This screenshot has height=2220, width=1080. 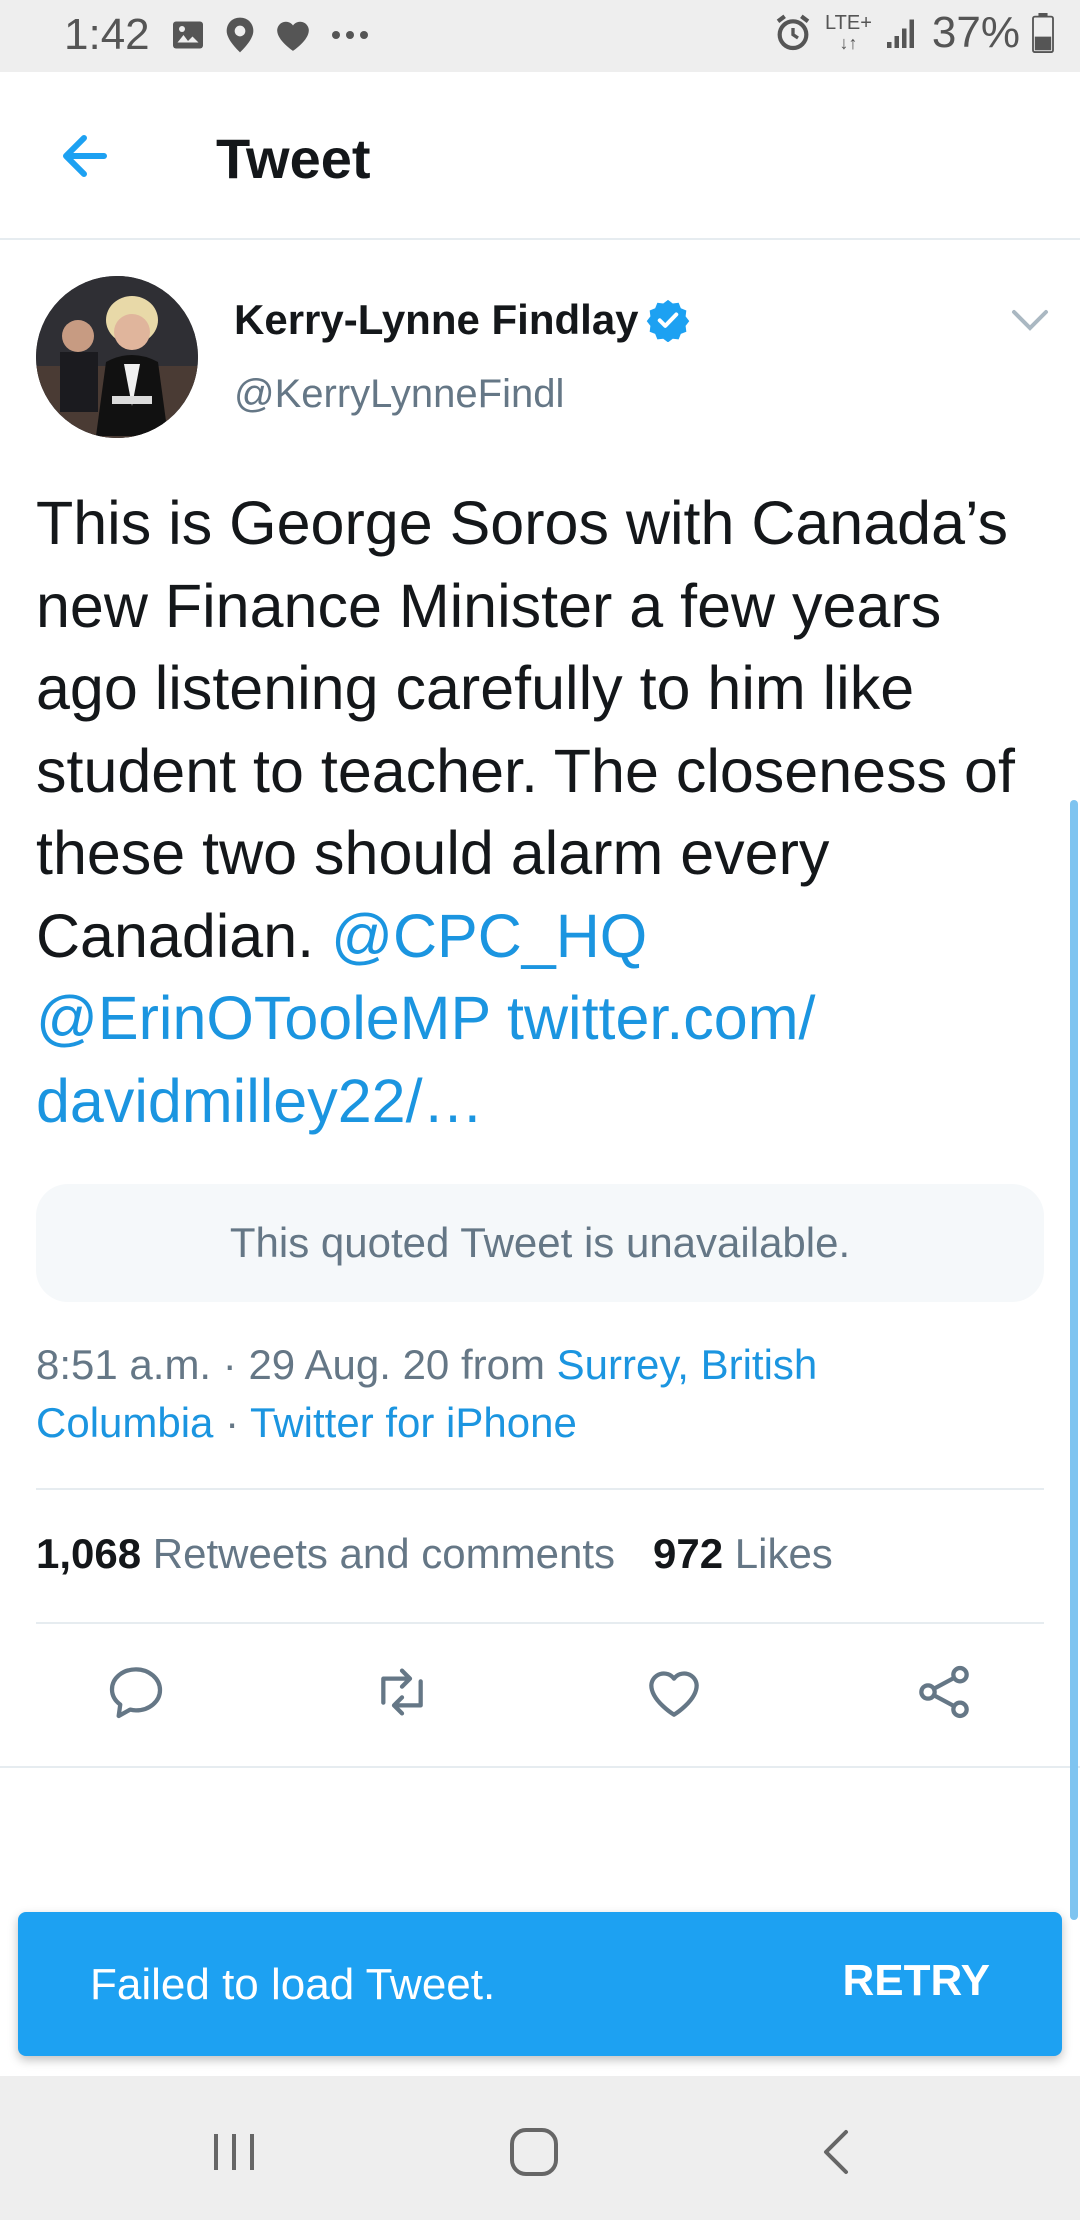 I want to click on quoted-tweet-card: This quoted Tweet is unavailable., so click(x=540, y=1243).